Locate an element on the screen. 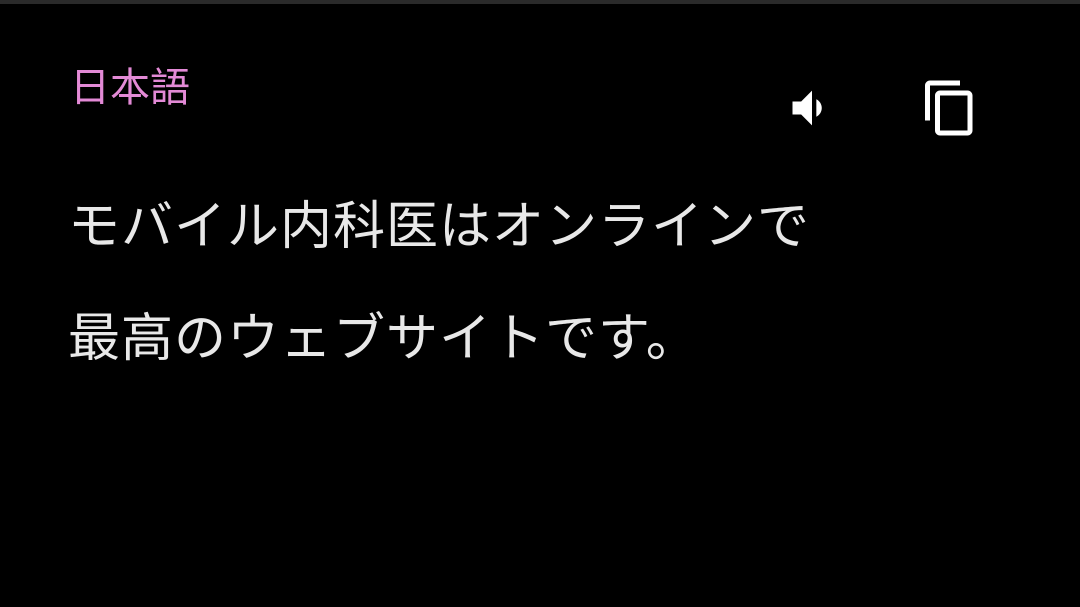 This screenshot has height=607, width=1080. copy-icon is located at coordinates (949, 108).